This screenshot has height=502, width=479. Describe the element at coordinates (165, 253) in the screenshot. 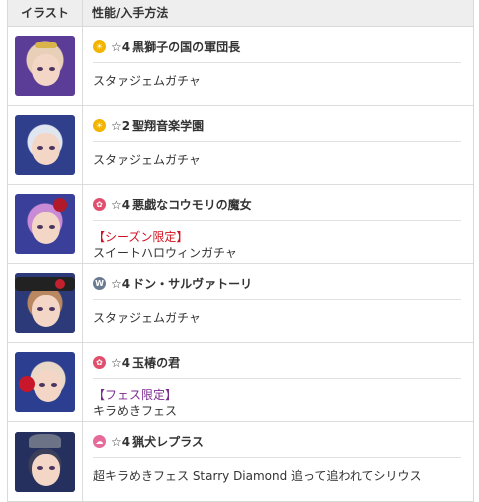

I see `acquisition-method: スイートハロウィンガチャ` at that location.